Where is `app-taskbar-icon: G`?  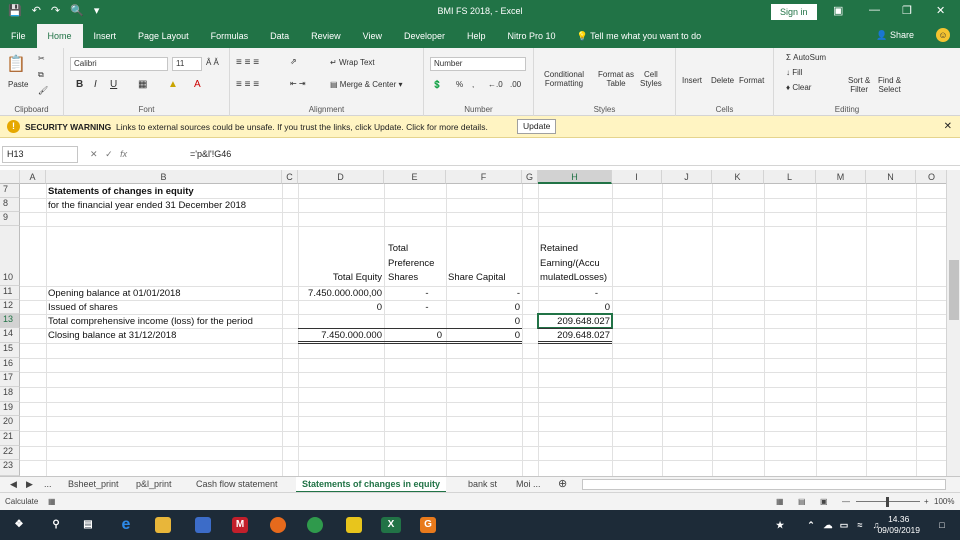
app-taskbar-icon: G is located at coordinates (428, 525).